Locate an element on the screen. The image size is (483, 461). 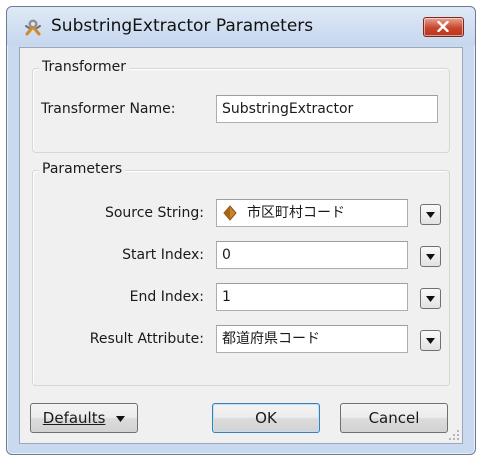
ok-button: OK is located at coordinates (266, 418).